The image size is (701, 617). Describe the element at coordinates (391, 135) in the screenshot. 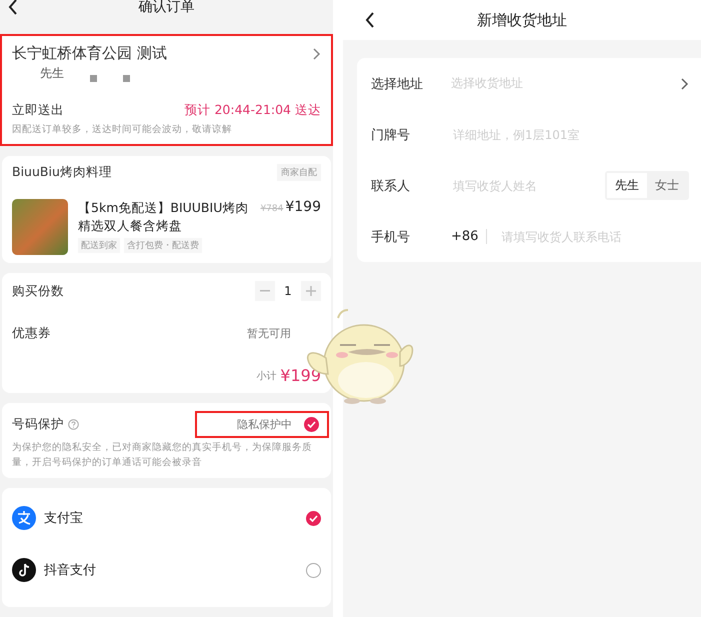

I see `field-label: 门牌号` at that location.